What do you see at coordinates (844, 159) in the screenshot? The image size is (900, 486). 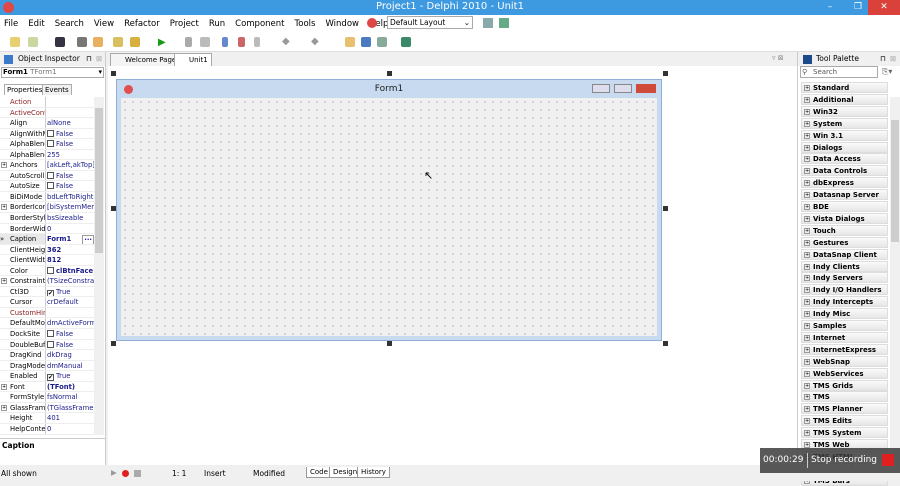 I see `palette-category: + Data Access` at bounding box center [844, 159].